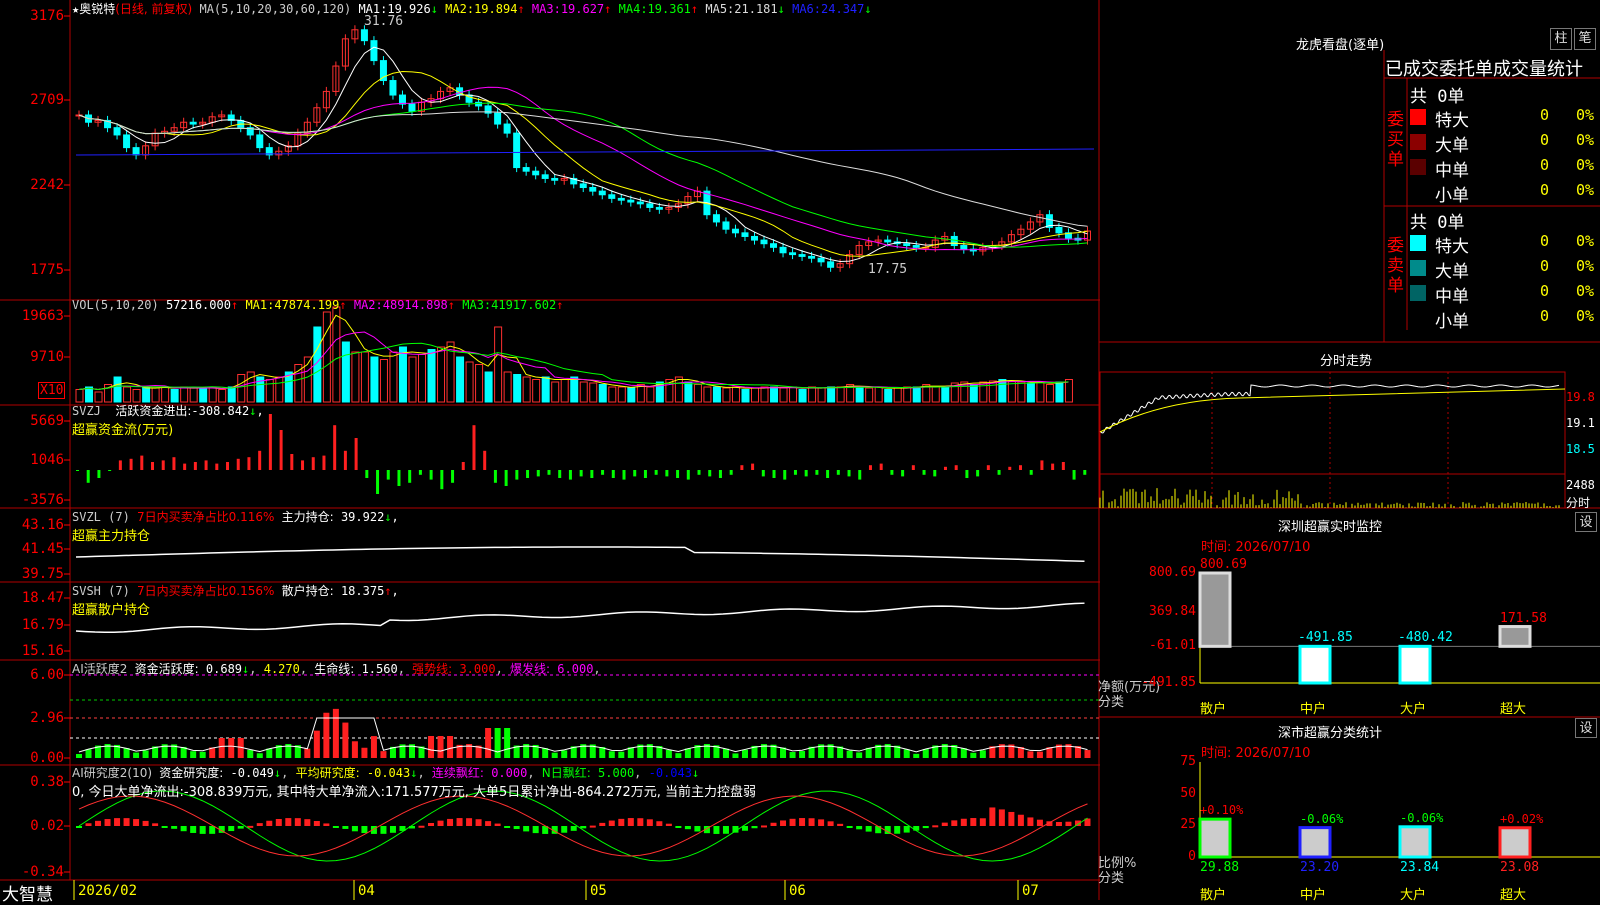 The width and height of the screenshot is (1600, 905). I want to click on svsh_panel-tick-1: 16.79, so click(32, 625).